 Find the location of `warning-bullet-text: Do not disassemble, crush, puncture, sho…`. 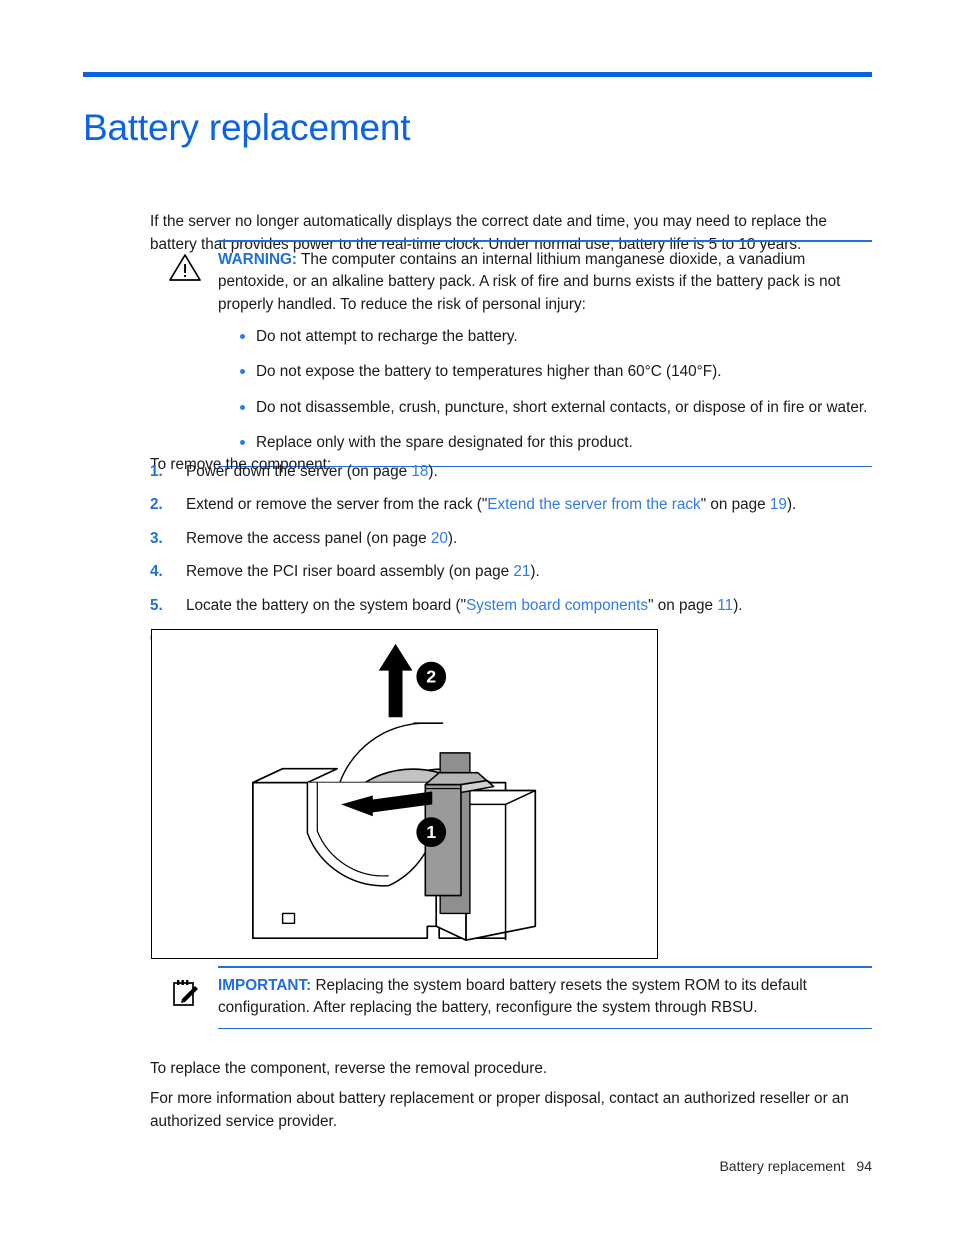

warning-bullet-text: Do not disassemble, crush, puncture, sho… is located at coordinates (562, 407).